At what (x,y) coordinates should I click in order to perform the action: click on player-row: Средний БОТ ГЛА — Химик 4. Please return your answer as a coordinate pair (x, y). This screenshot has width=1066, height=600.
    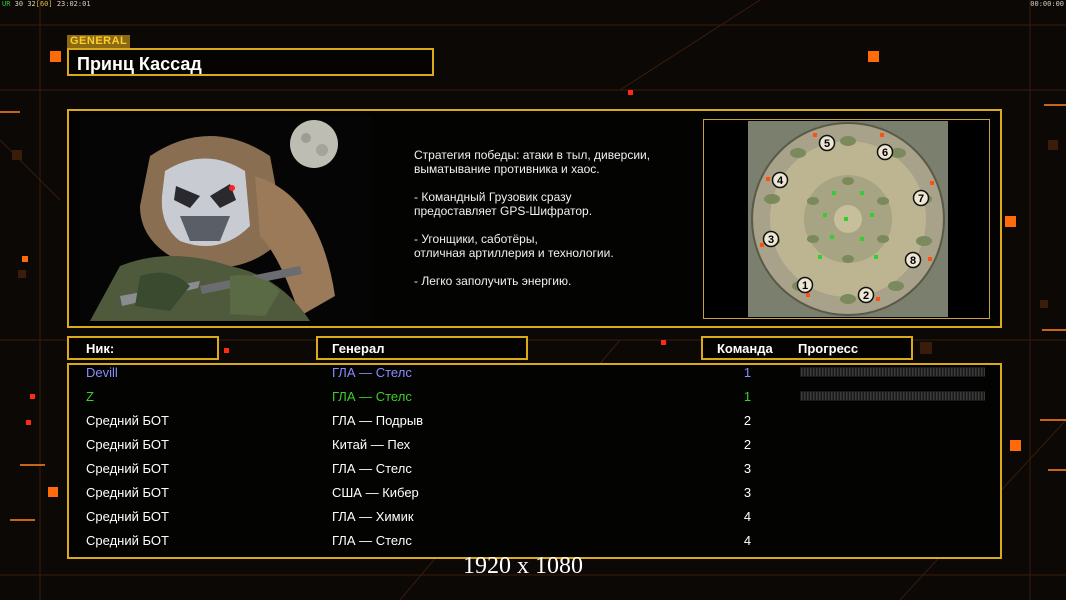
    Looking at the image, I should click on (467, 518).